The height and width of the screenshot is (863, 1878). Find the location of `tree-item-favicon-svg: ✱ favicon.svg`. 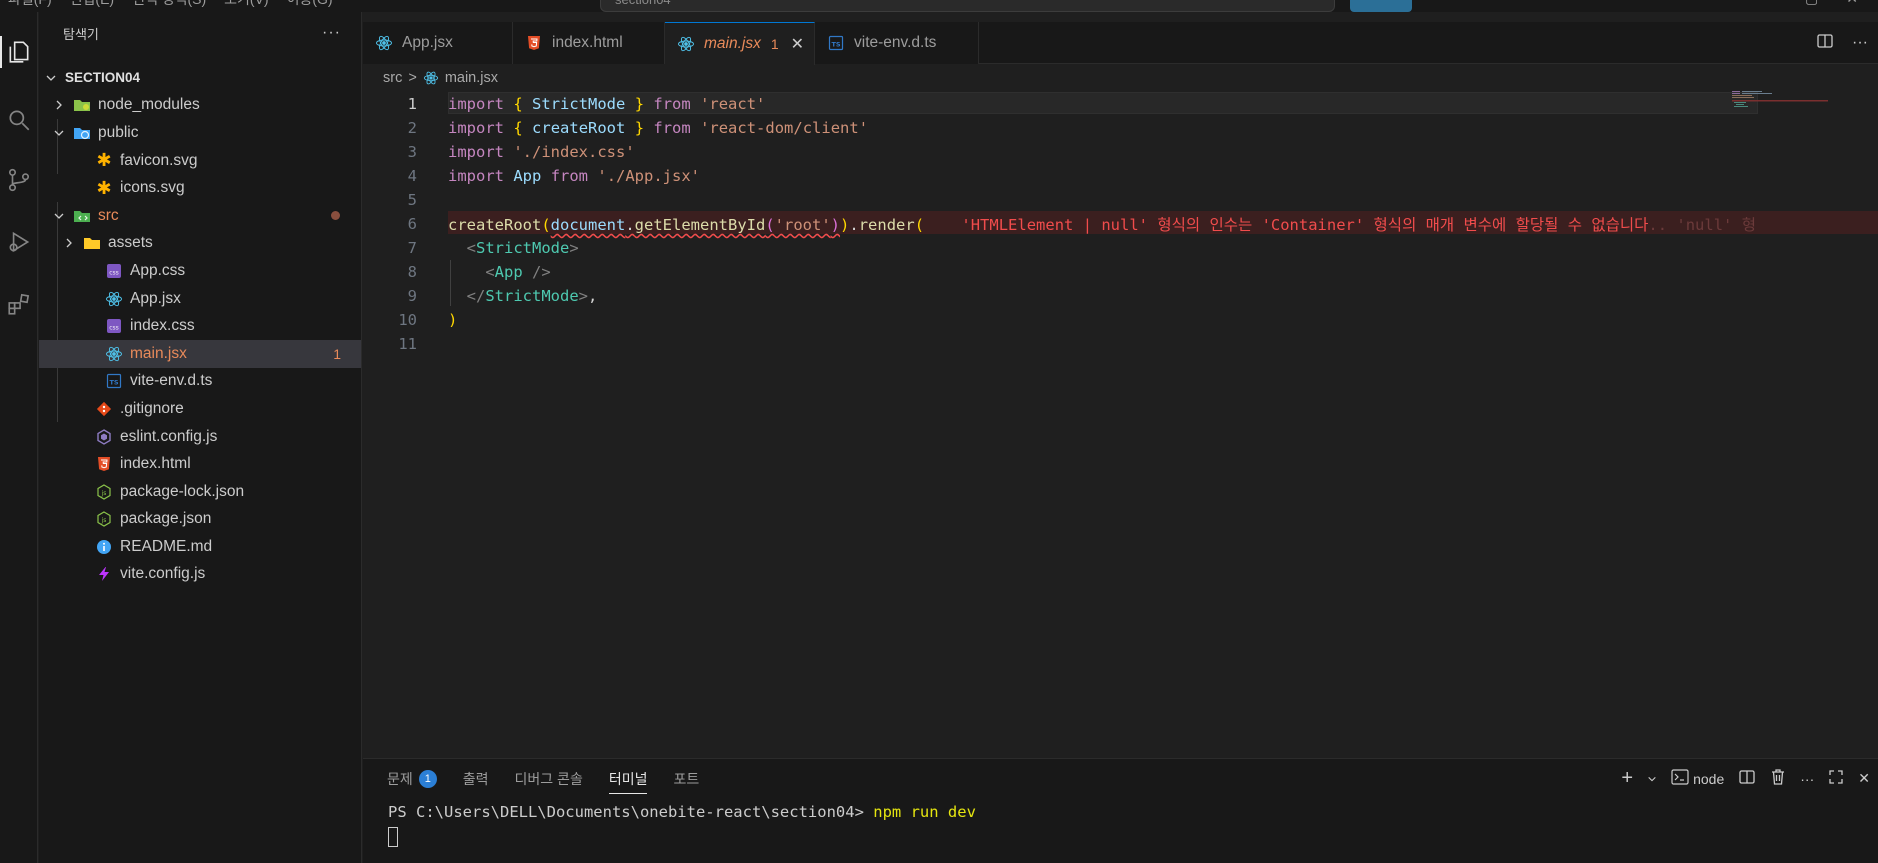

tree-item-favicon-svg: ✱ favicon.svg is located at coordinates (200, 161).